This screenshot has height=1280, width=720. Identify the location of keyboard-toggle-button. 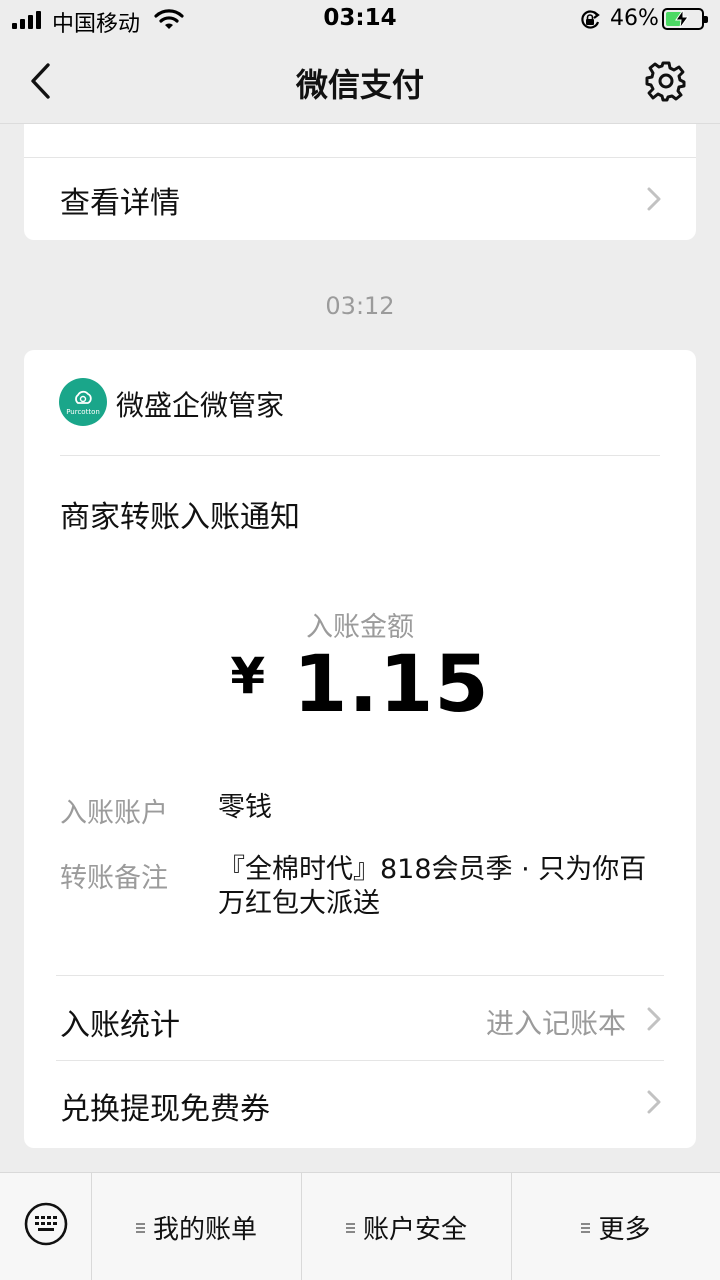
(46, 1226).